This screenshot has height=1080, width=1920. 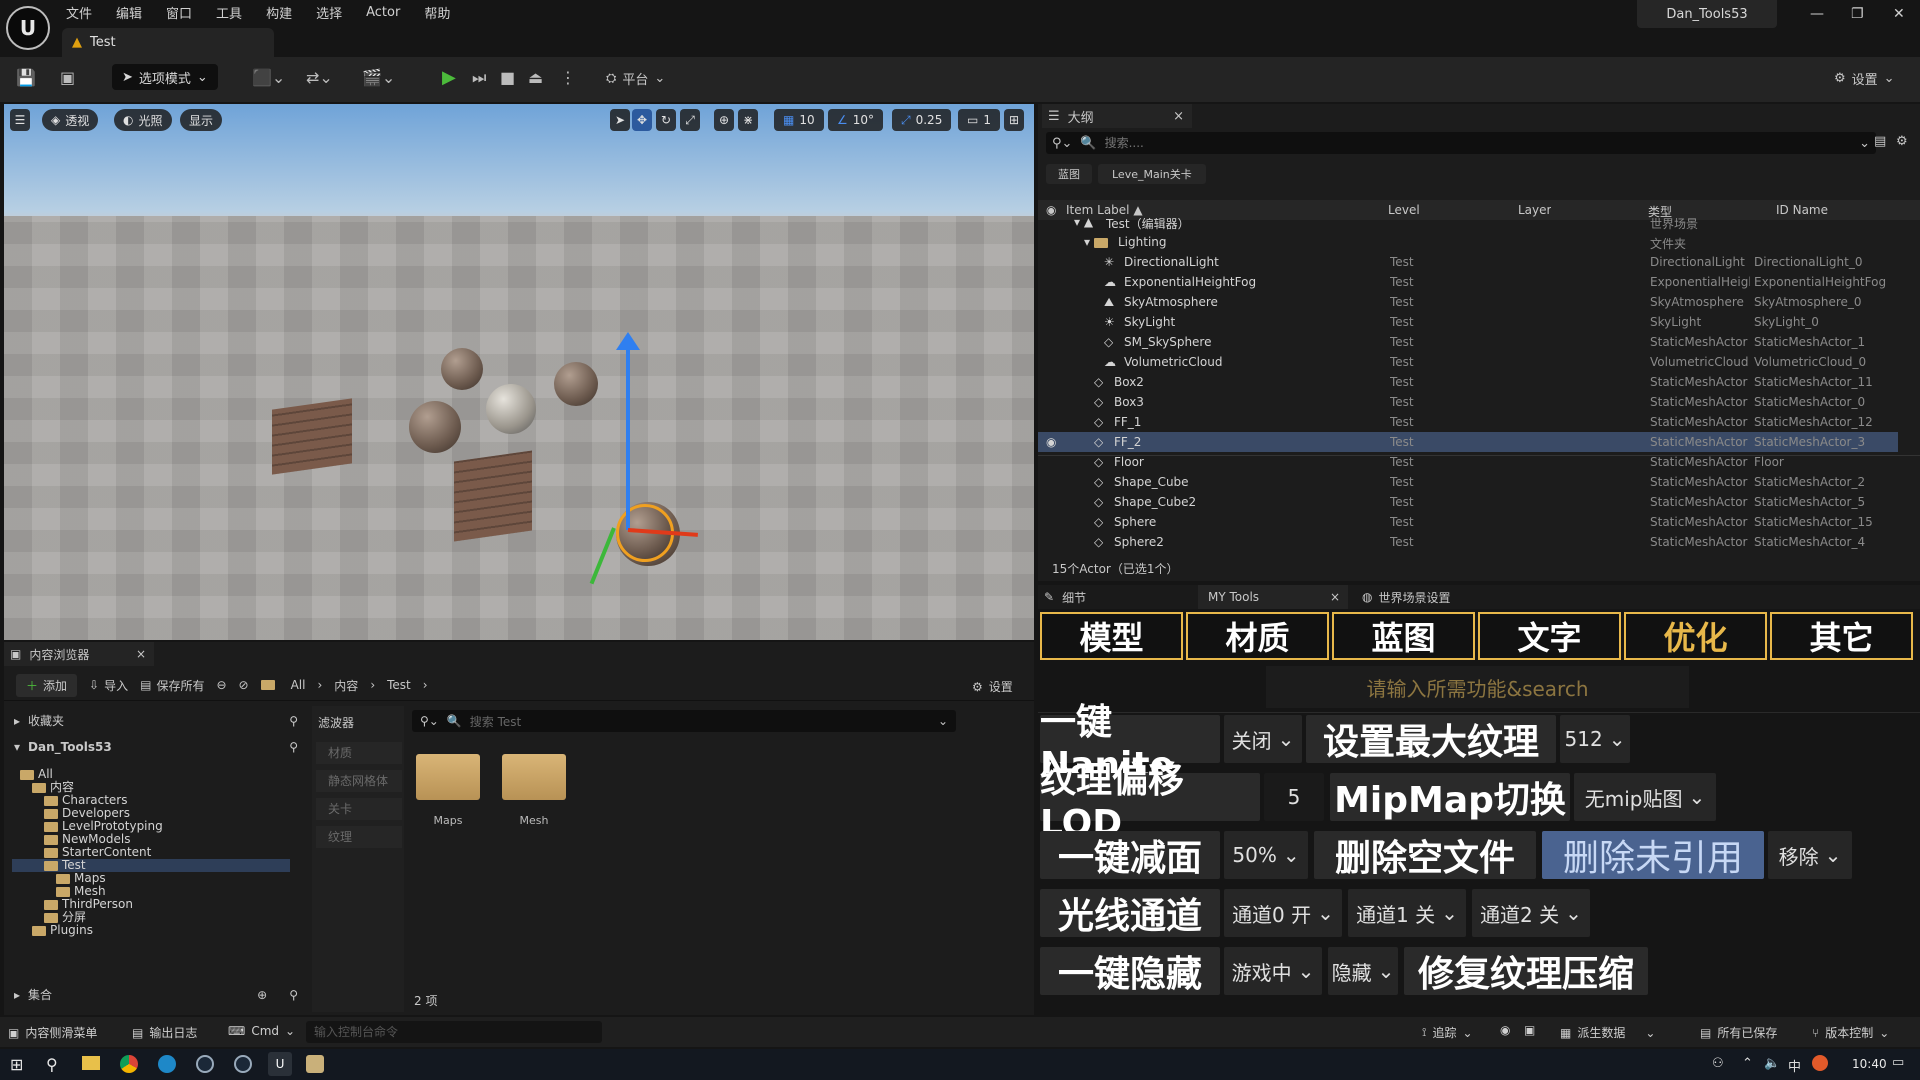 I want to click on angle-snap-button: ∠ 10°, so click(x=856, y=120).